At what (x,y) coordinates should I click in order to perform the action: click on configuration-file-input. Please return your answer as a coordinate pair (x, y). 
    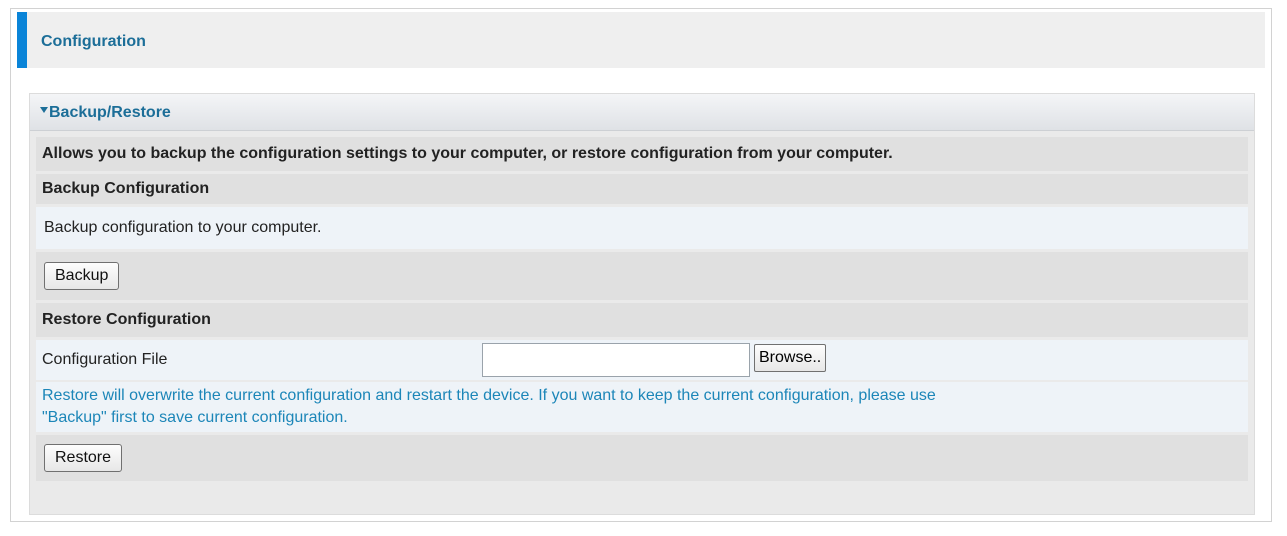
    Looking at the image, I should click on (616, 360).